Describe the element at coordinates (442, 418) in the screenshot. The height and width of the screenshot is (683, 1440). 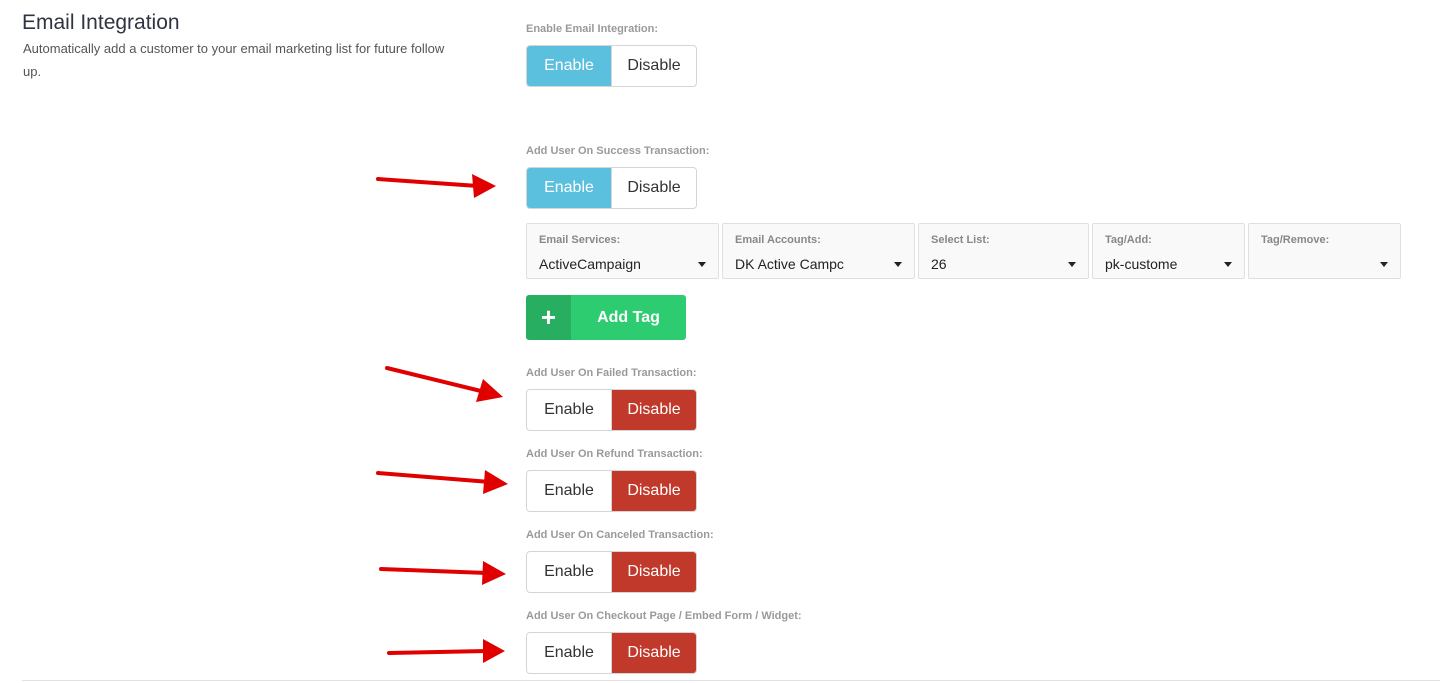
I see `annotation-arrows` at that location.